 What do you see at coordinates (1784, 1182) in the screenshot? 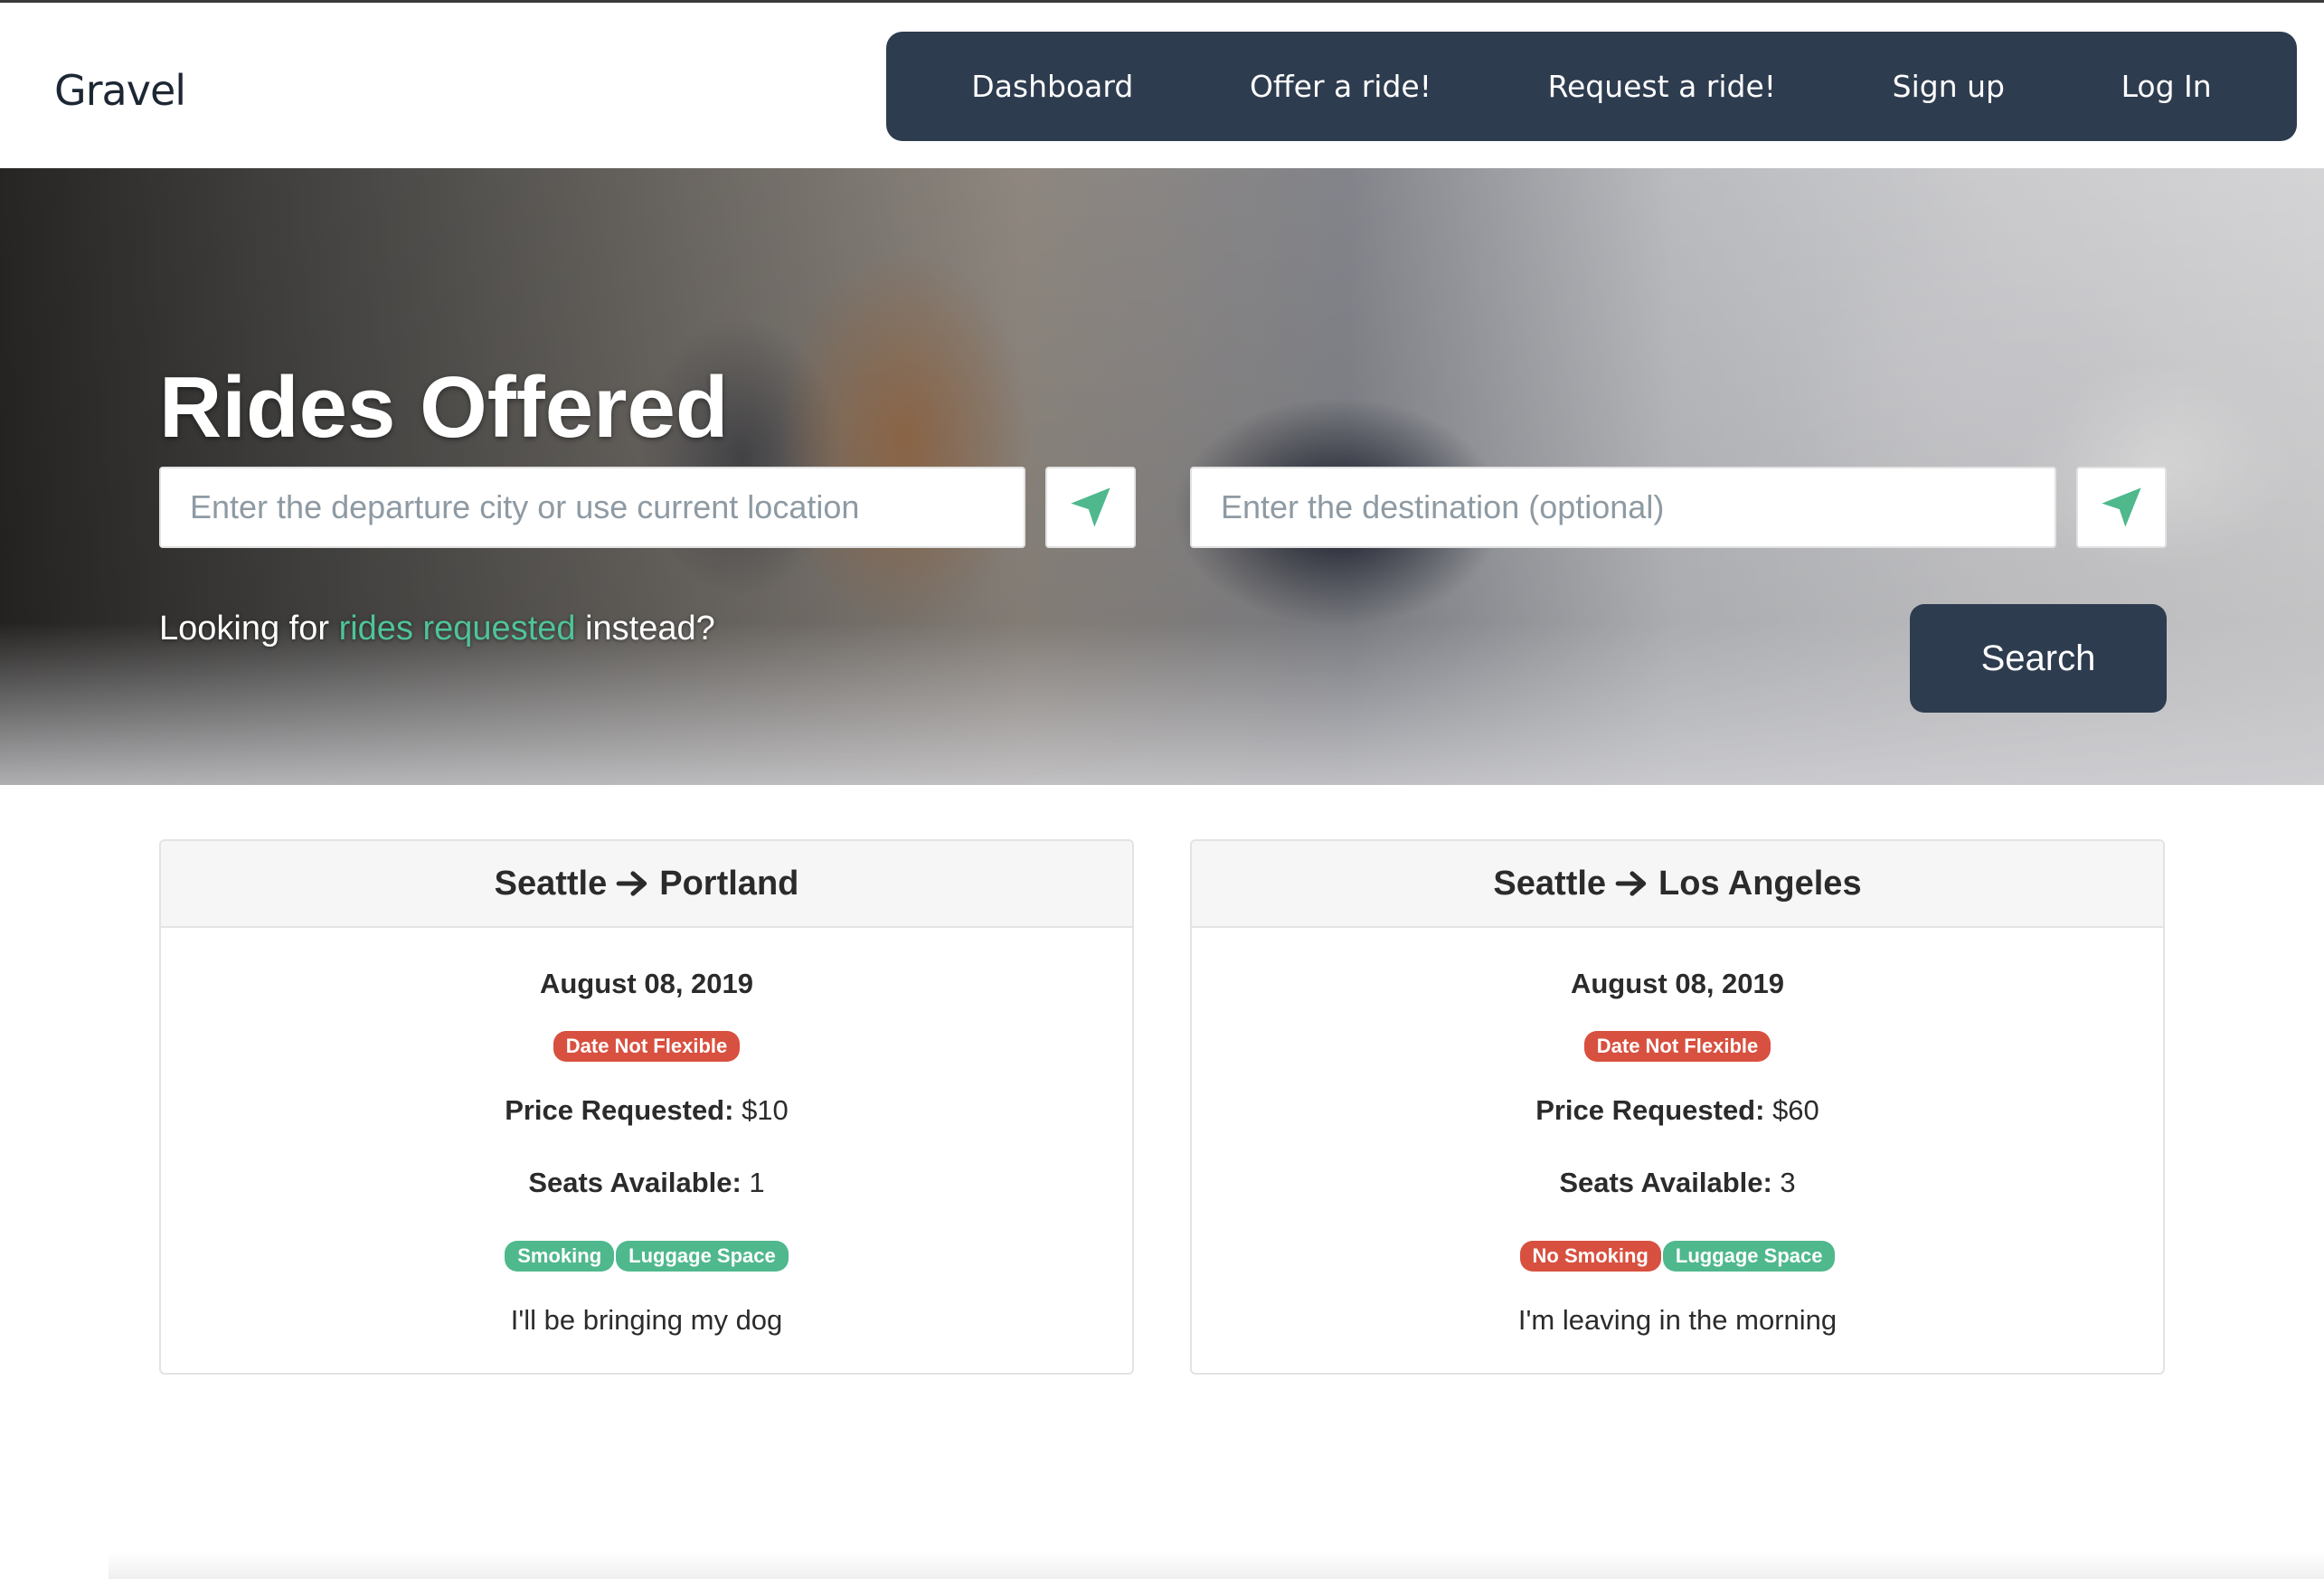
I see `seats-value: 3` at bounding box center [1784, 1182].